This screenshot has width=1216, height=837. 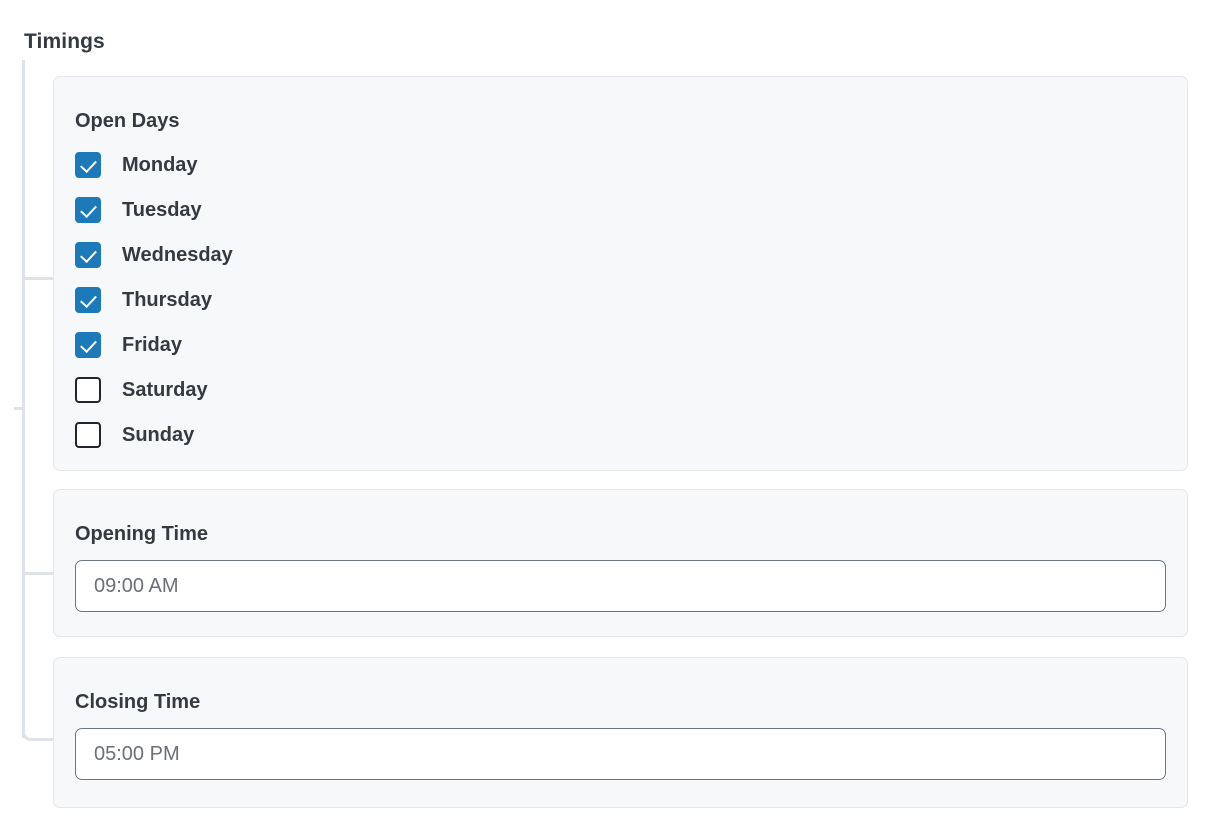 I want to click on day-row-tuesday: Tuesday, so click(x=375, y=209).